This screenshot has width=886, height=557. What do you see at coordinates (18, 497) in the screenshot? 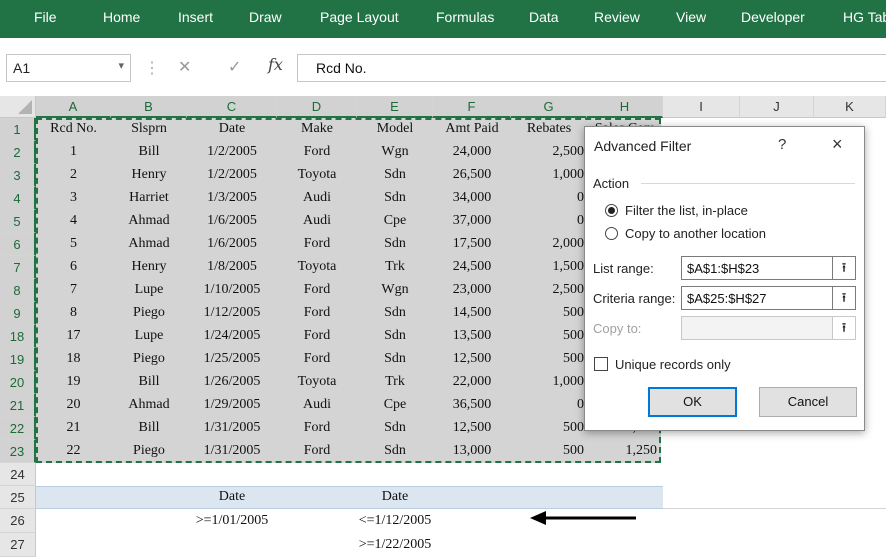
I see `row-header-25: 25` at bounding box center [18, 497].